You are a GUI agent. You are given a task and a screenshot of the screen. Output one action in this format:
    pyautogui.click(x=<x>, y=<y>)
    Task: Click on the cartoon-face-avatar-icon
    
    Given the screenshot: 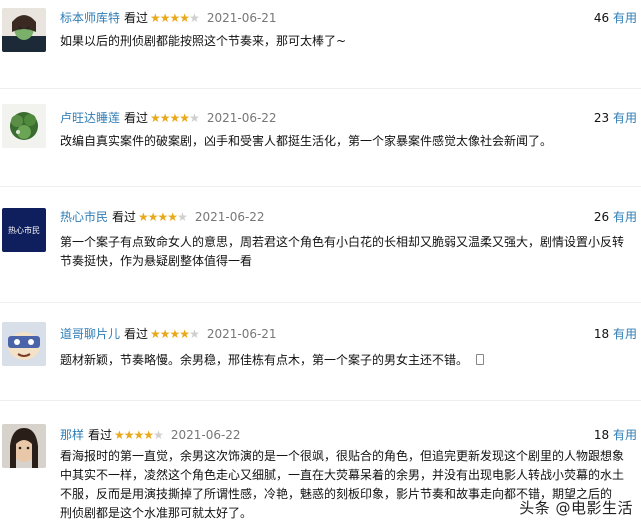 What is the action you would take?
    pyautogui.click(x=24, y=344)
    